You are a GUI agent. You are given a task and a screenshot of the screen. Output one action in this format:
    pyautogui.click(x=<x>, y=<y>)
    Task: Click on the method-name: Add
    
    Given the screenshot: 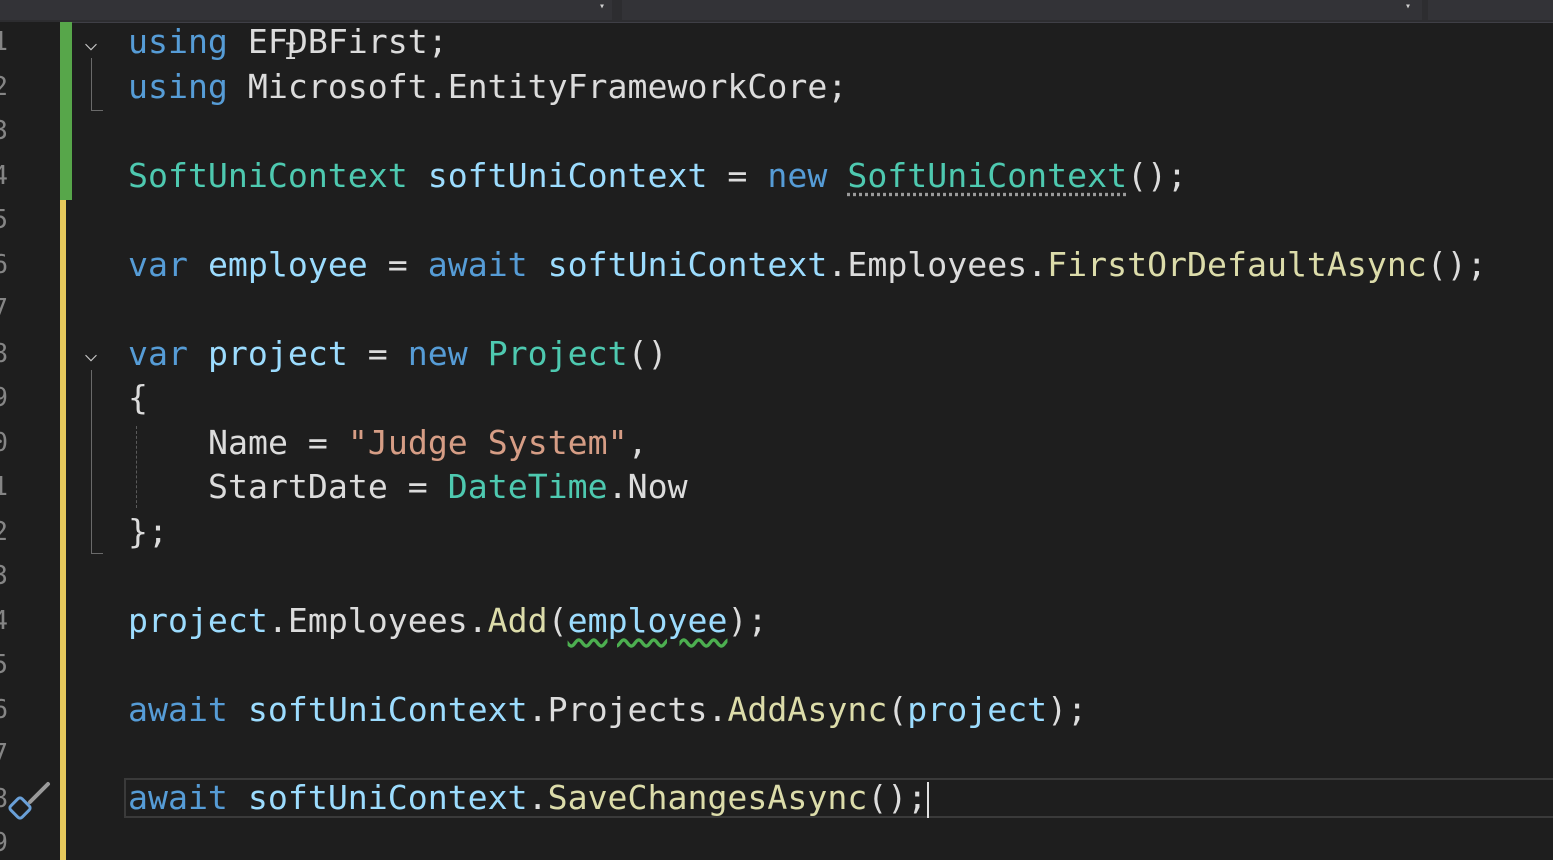 What is the action you would take?
    pyautogui.click(x=517, y=620)
    